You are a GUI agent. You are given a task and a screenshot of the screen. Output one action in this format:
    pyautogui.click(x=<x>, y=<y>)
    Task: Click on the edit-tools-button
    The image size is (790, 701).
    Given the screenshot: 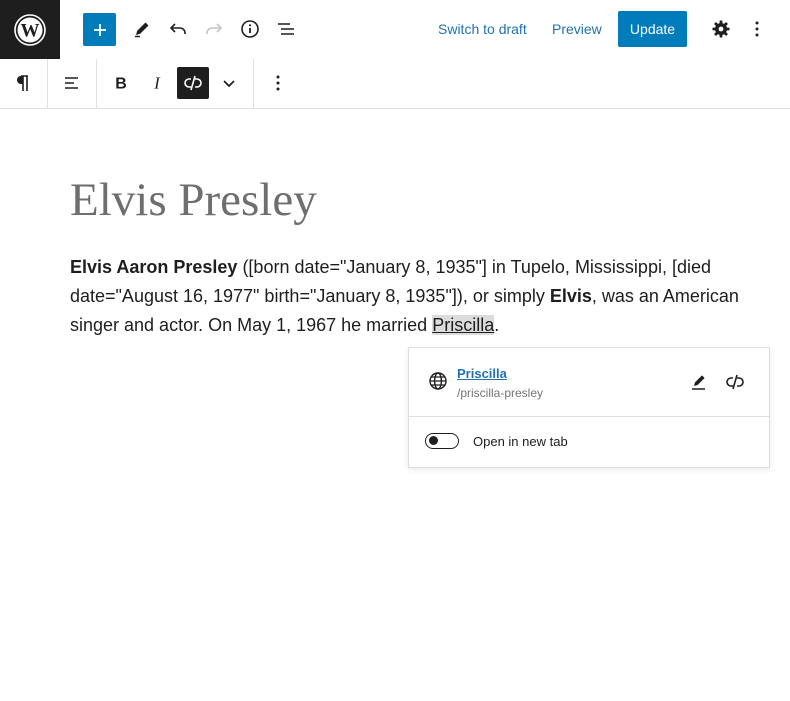 What is the action you would take?
    pyautogui.click(x=142, y=29)
    